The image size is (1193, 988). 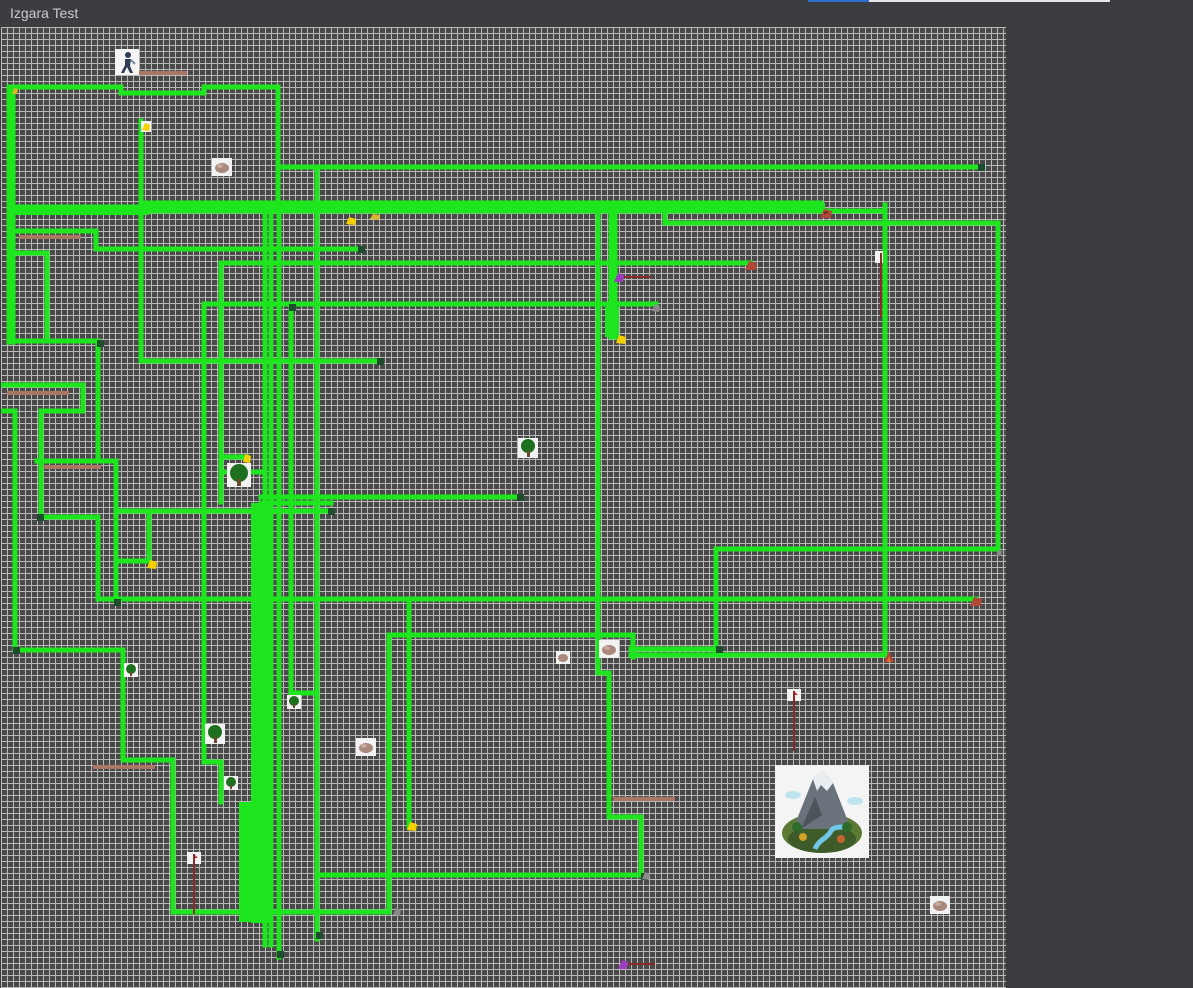 What do you see at coordinates (127, 62) in the screenshot?
I see `player-person-icon` at bounding box center [127, 62].